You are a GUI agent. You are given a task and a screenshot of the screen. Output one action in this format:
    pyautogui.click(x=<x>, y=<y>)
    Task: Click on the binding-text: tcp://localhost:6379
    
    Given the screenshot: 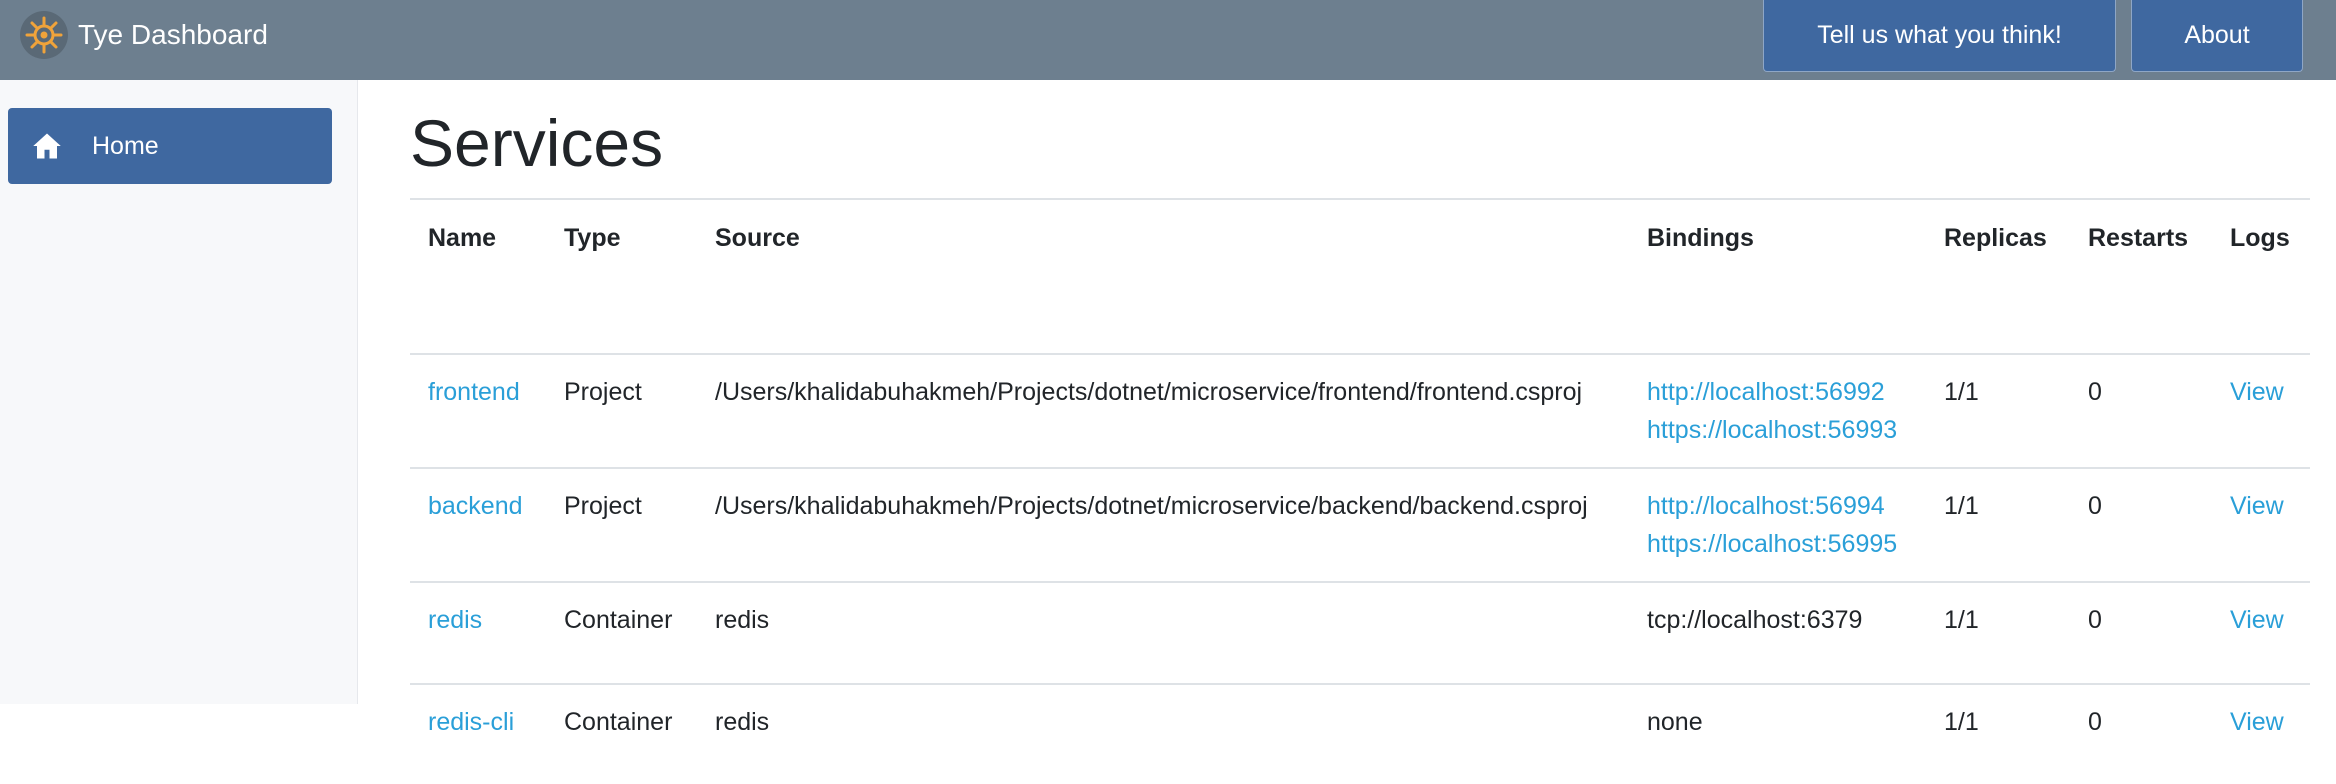 What is the action you would take?
    pyautogui.click(x=1755, y=620)
    